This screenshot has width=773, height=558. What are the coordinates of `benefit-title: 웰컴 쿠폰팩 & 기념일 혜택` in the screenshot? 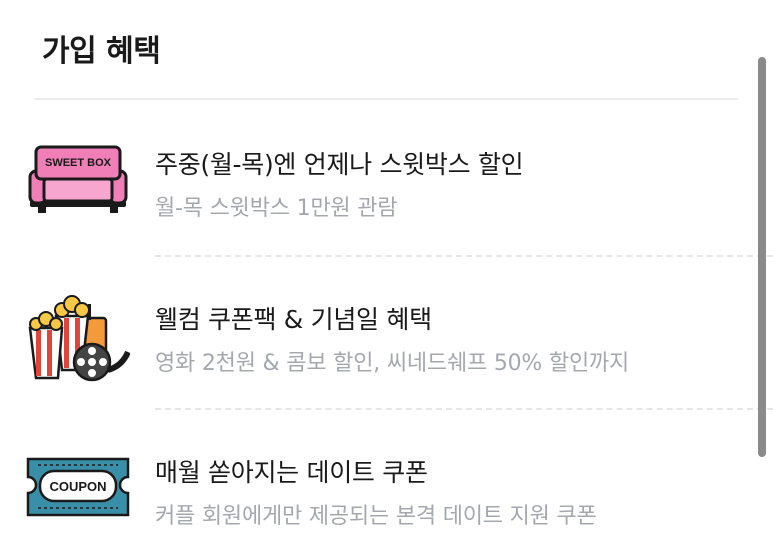 It's located at (293, 319).